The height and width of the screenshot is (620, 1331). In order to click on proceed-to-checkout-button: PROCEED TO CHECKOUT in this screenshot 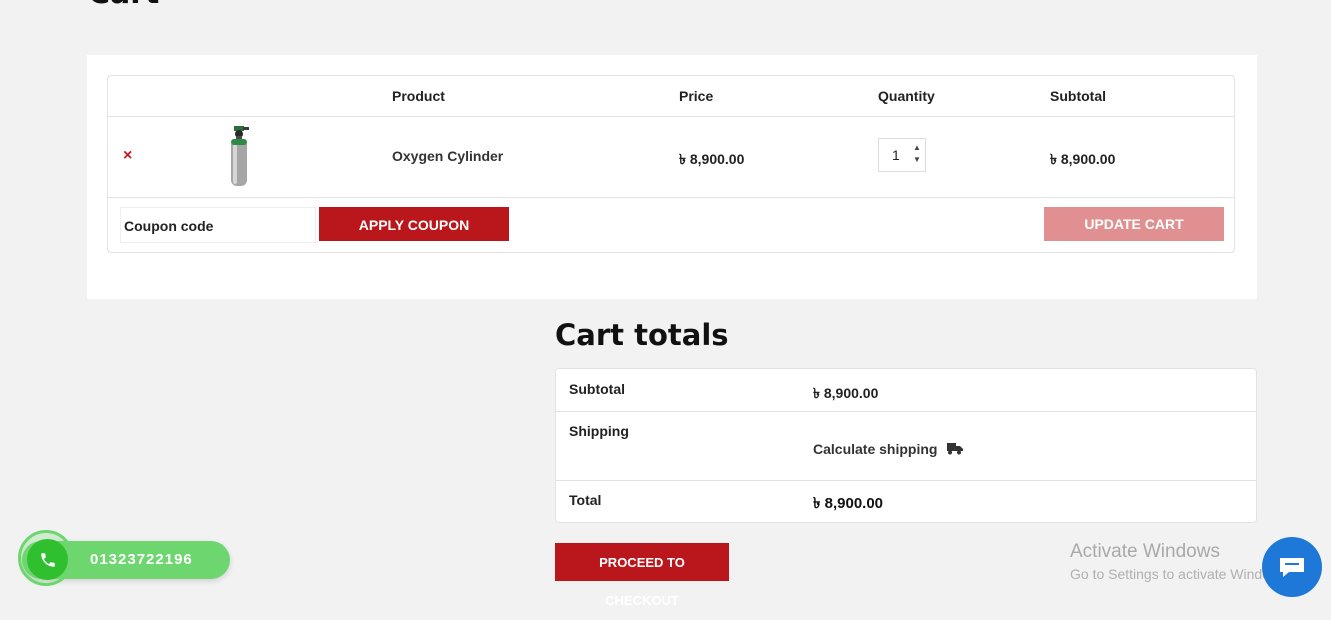, I will do `click(642, 575)`.